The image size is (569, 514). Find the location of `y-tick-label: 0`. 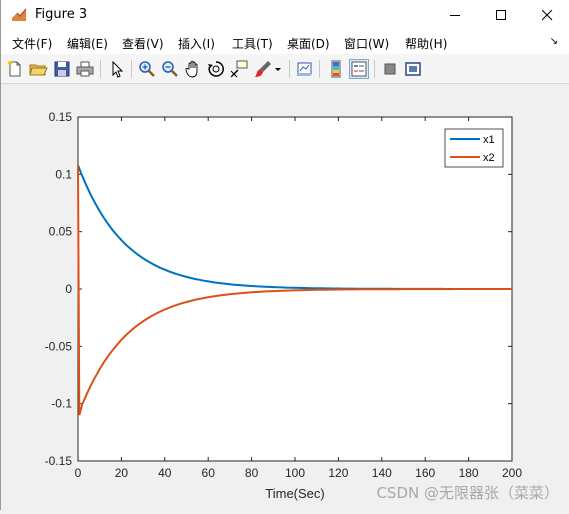

y-tick-label: 0 is located at coordinates (68, 289).